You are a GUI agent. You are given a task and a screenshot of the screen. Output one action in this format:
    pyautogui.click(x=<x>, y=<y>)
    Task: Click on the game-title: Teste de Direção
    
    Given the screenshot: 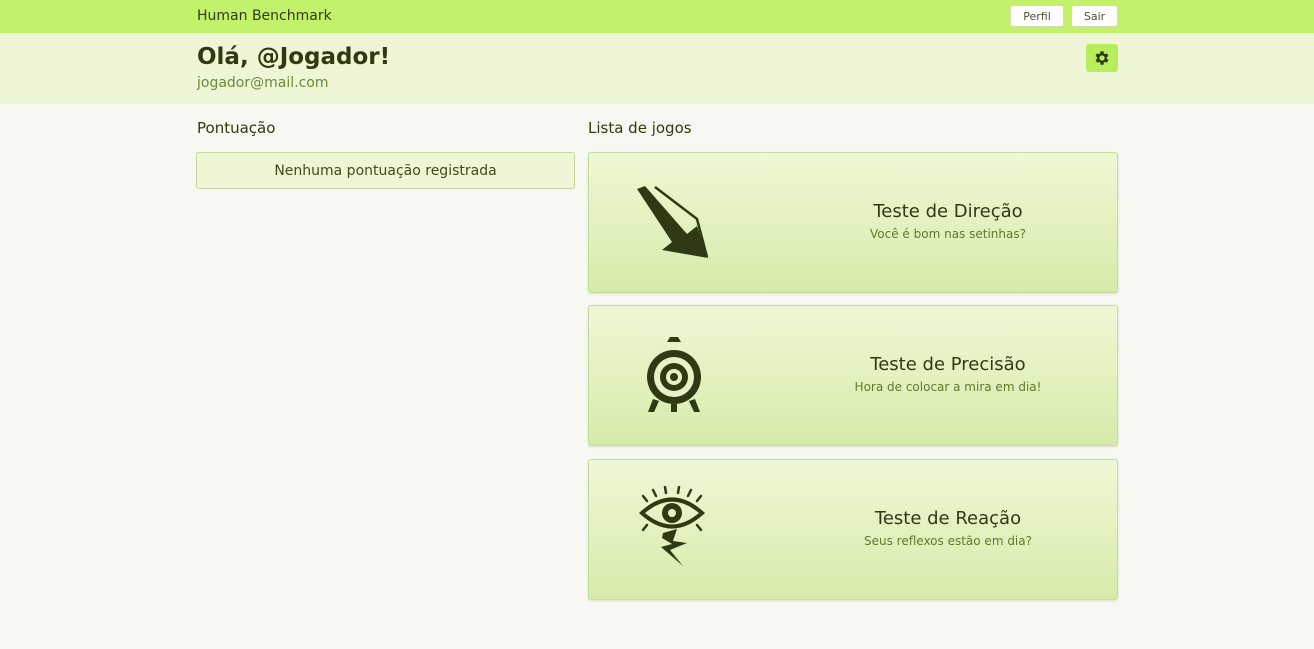 What is the action you would take?
    pyautogui.click(x=948, y=211)
    